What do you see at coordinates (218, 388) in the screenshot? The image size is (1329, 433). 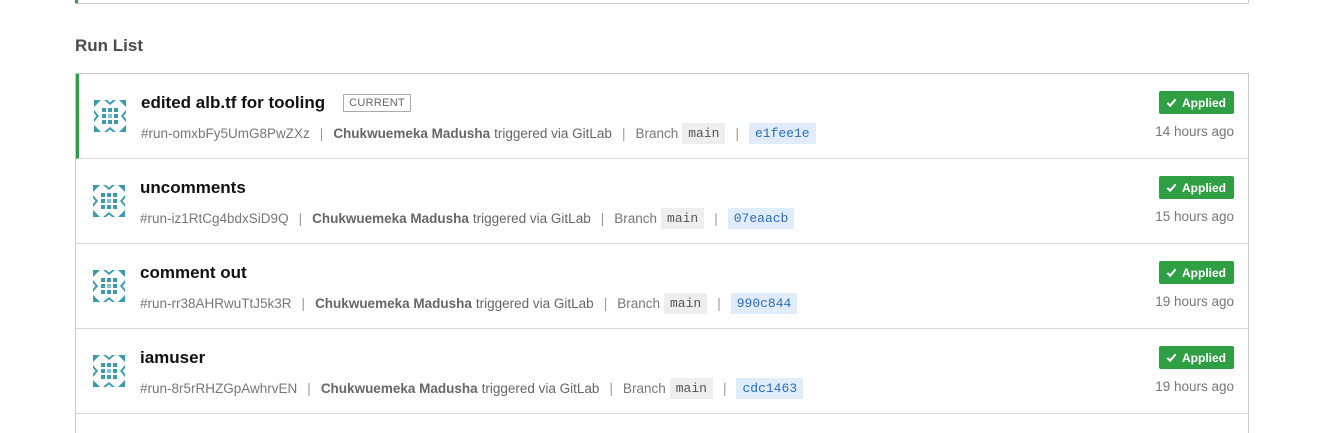 I see `run-id-link: #run-8r5rRHZGpAwhrvEN` at bounding box center [218, 388].